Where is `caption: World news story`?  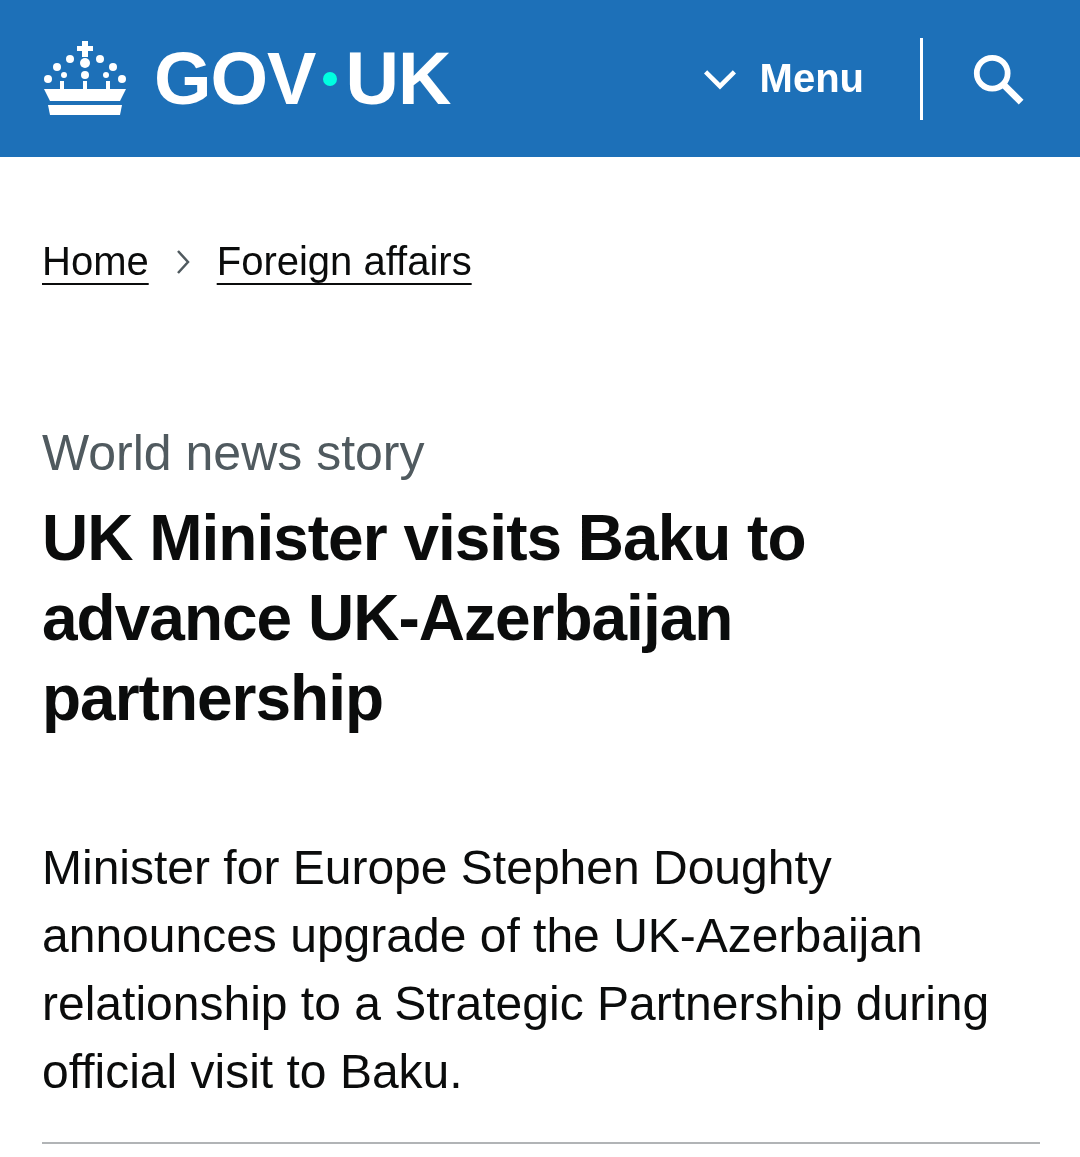 caption: World news story is located at coordinates (234, 453).